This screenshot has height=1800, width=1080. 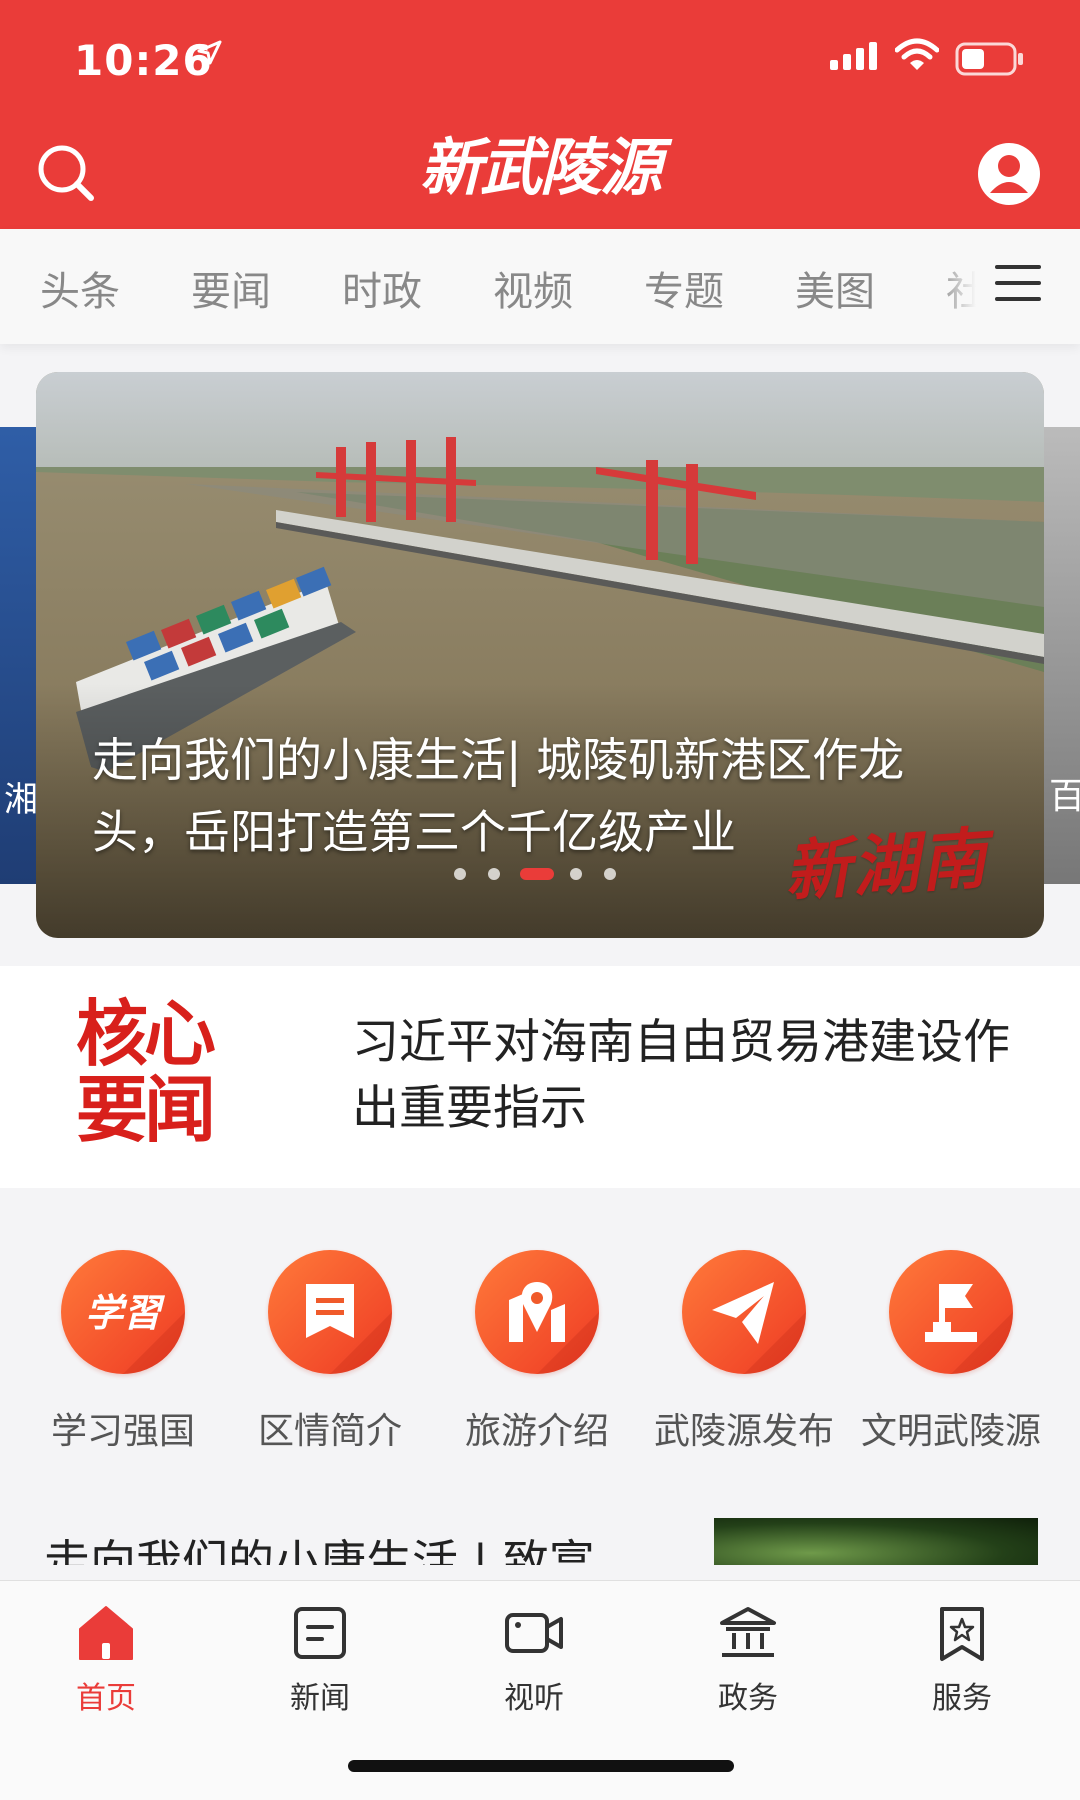 What do you see at coordinates (989, 59) in the screenshot?
I see `battery-icon` at bounding box center [989, 59].